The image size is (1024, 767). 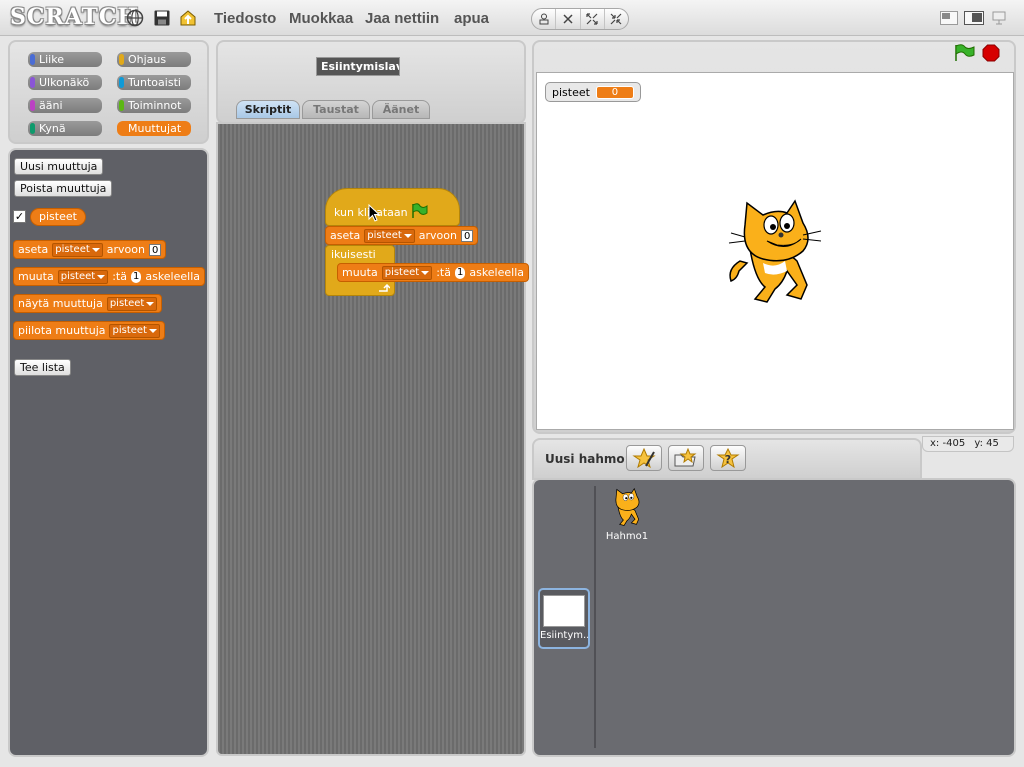 What do you see at coordinates (402, 18) in the screenshot?
I see `menu-share: Jaa nettiin` at bounding box center [402, 18].